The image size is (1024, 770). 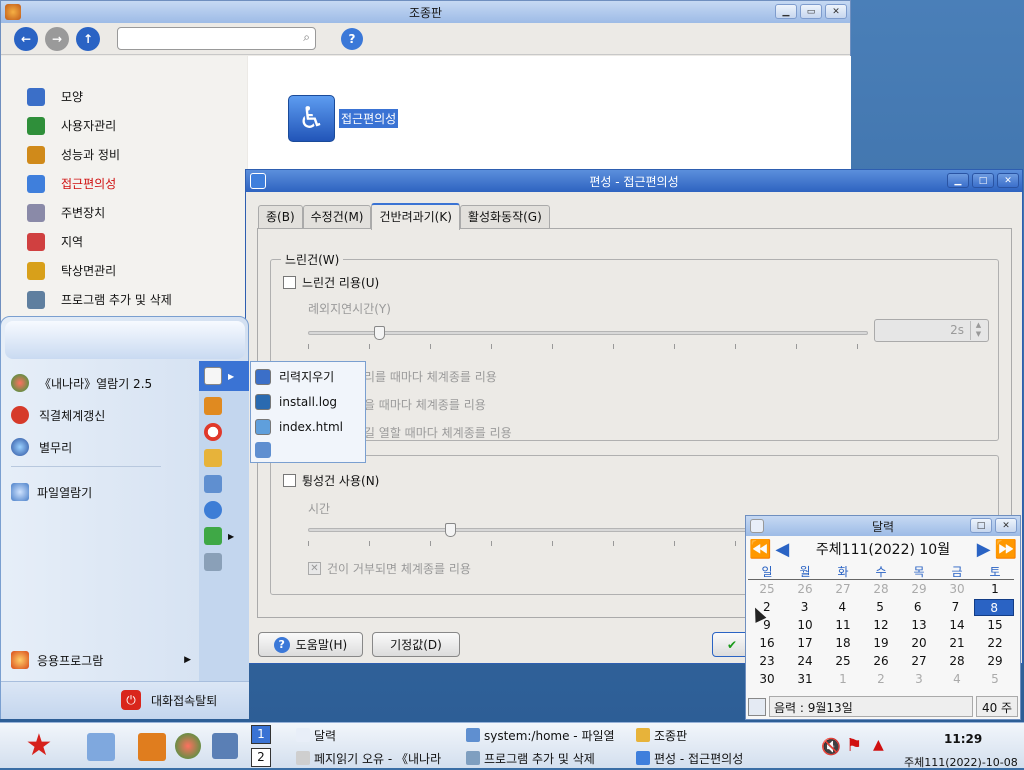 I want to click on office-icon, so click(x=152, y=747).